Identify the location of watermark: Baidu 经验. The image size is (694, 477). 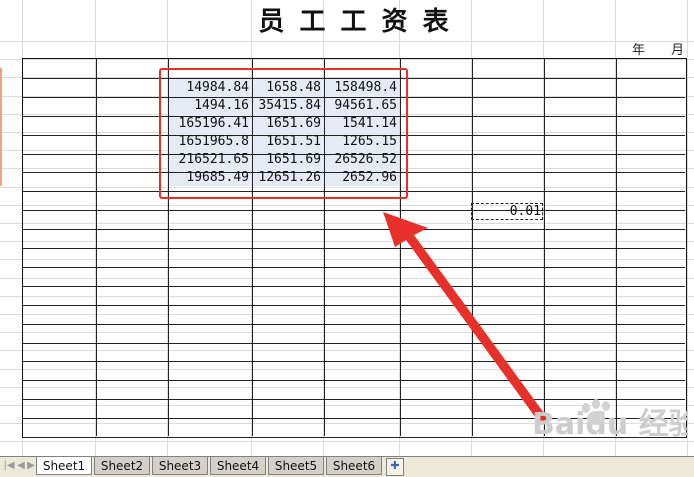
(611, 422).